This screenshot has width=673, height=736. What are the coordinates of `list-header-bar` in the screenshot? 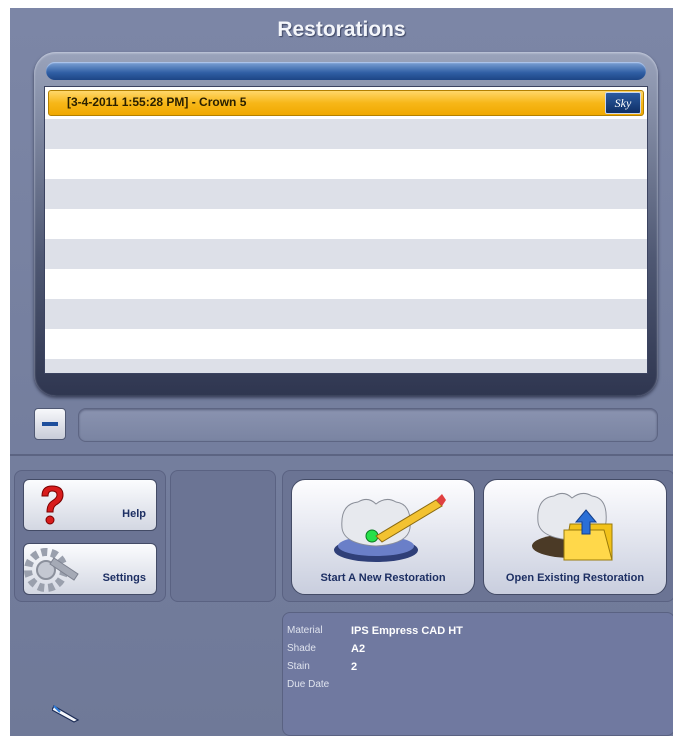 It's located at (346, 71).